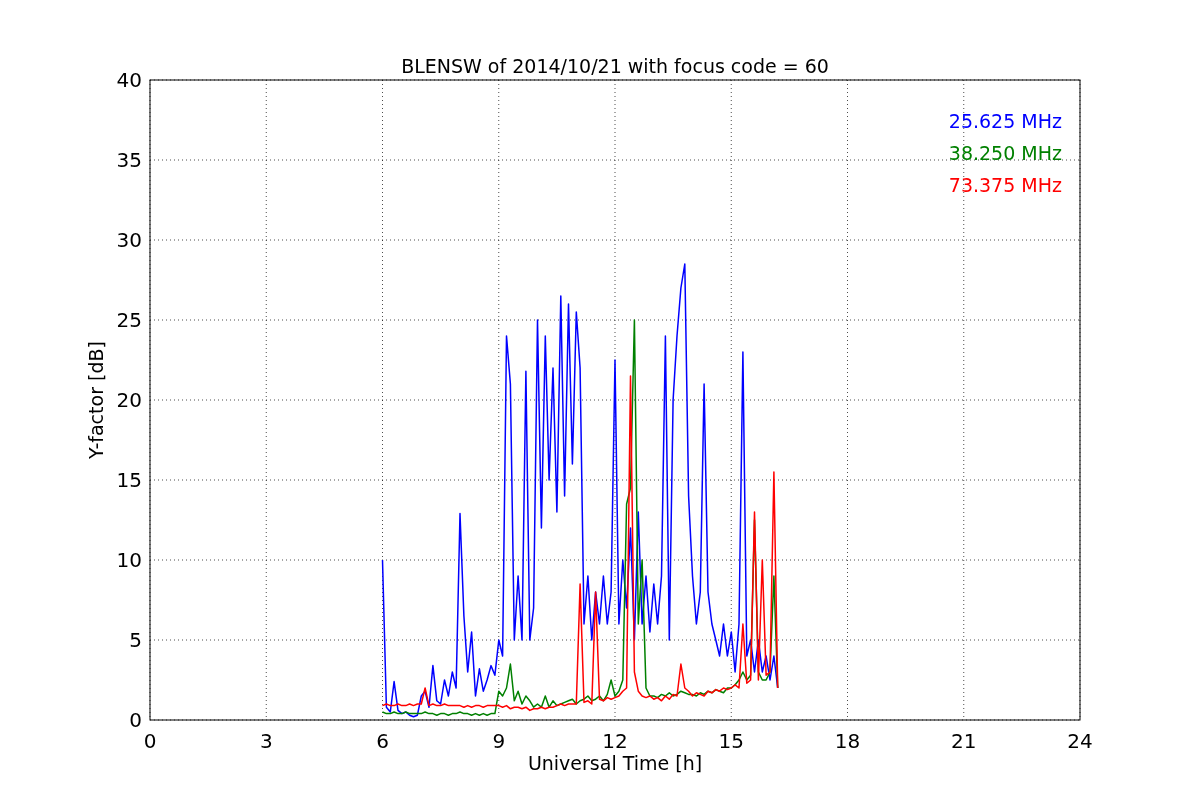 The width and height of the screenshot is (1200, 800). I want to click on tick-label: 5, so click(135, 640).